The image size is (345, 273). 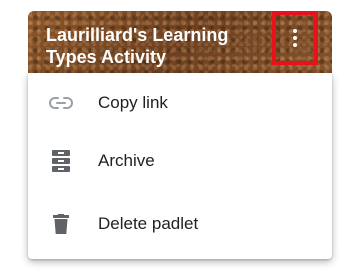 I want to click on menu-item-label: Copy link, so click(x=133, y=102).